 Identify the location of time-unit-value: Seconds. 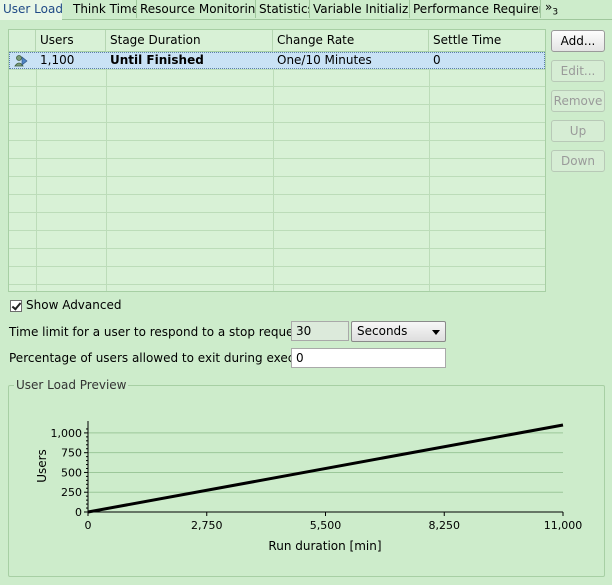
(382, 331).